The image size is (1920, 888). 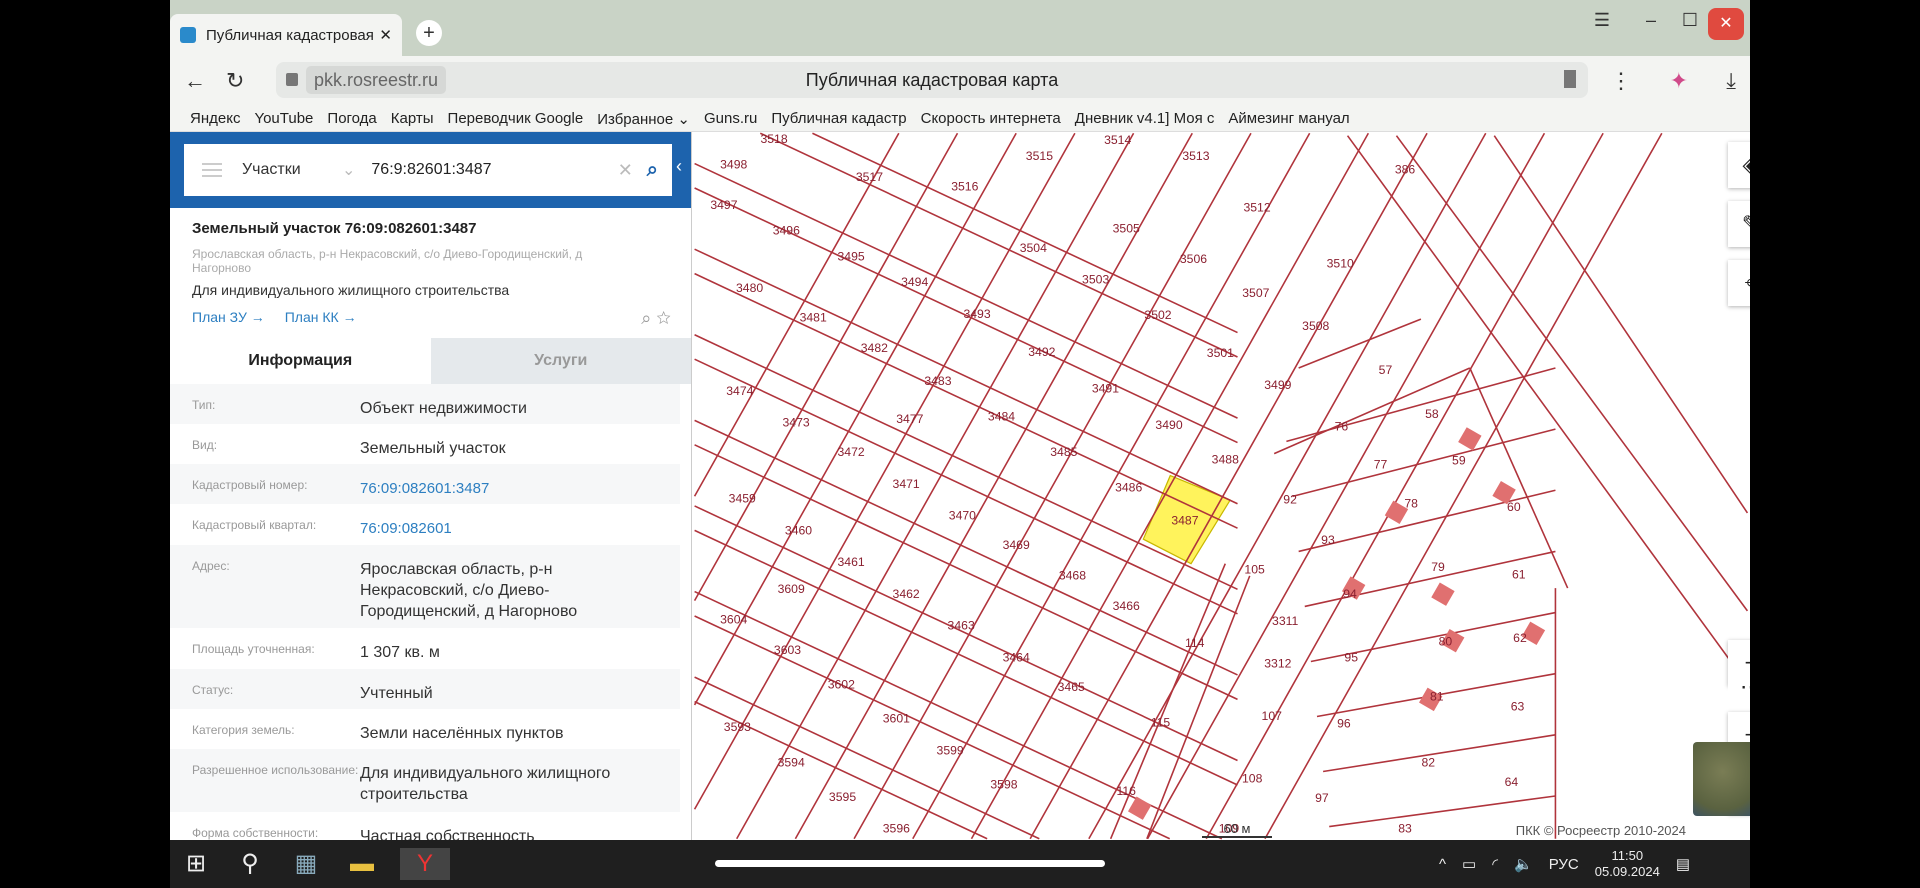 I want to click on parcel-label: 3506, so click(x=1193, y=259).